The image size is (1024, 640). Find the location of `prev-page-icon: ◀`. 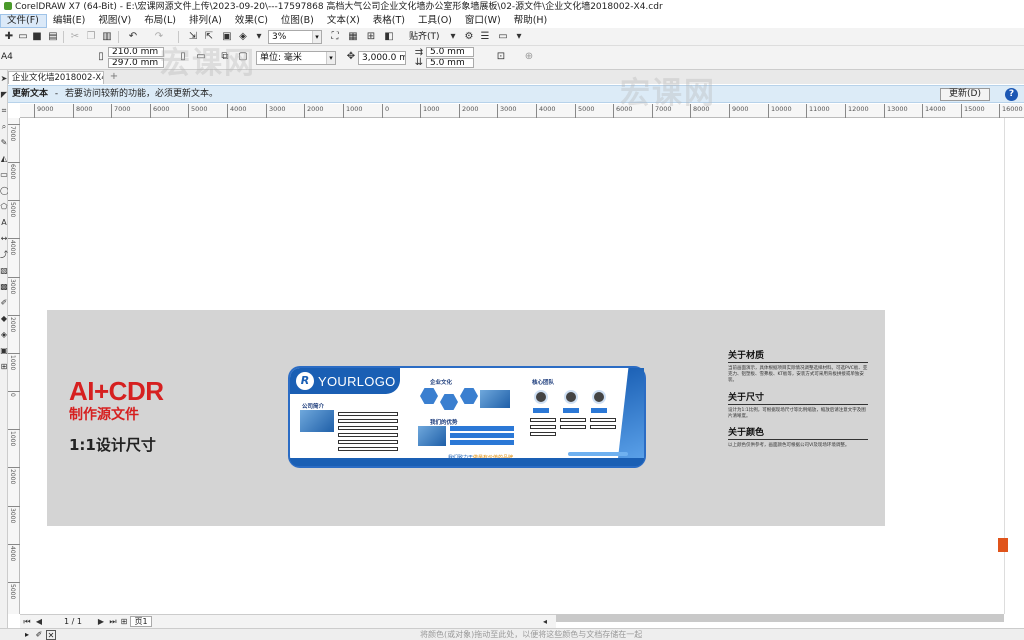

prev-page-icon: ◀ is located at coordinates (39, 621).